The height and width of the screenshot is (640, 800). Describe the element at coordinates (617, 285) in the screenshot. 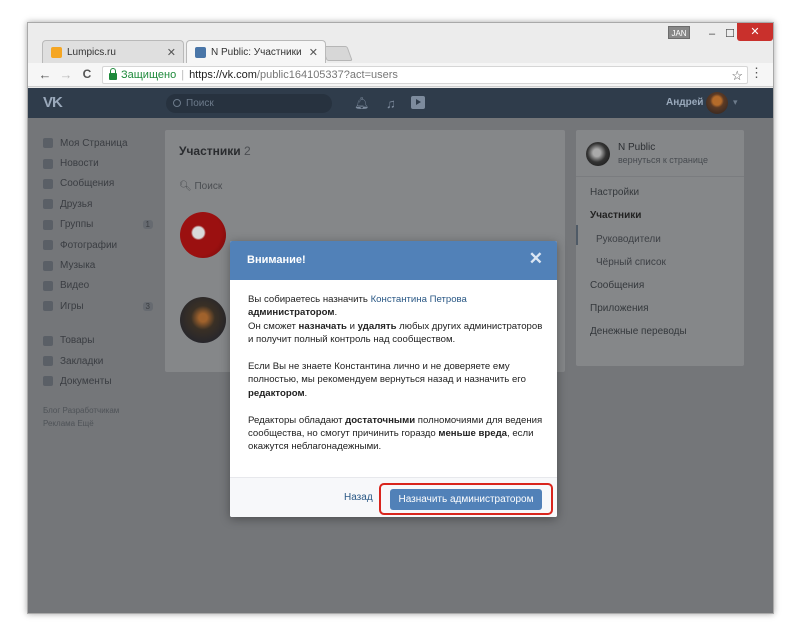

I see `panel-item-messages: Сообщения` at that location.